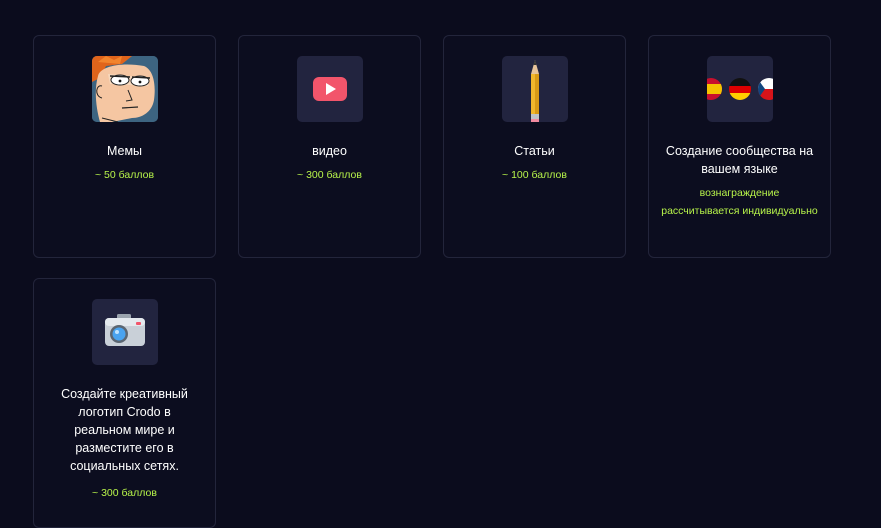 Image resolution: width=881 pixels, height=528 pixels. I want to click on card-title: Создание сообщества на вашем языке, so click(739, 160).